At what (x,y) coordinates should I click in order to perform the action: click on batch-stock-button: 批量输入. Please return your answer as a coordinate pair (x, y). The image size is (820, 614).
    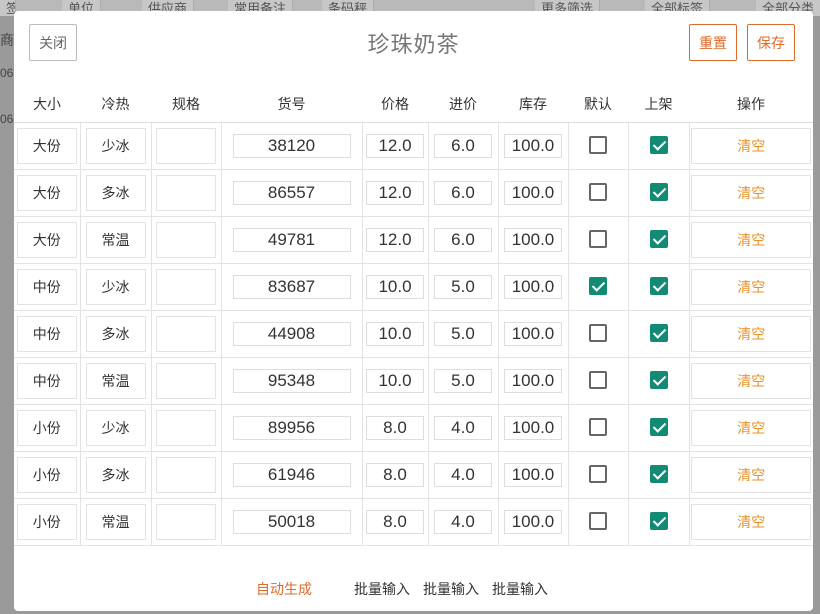
    Looking at the image, I should click on (520, 589).